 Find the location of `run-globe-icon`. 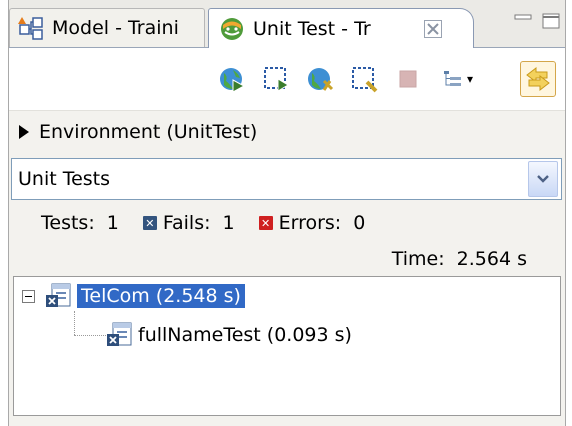

run-globe-icon is located at coordinates (233, 80).